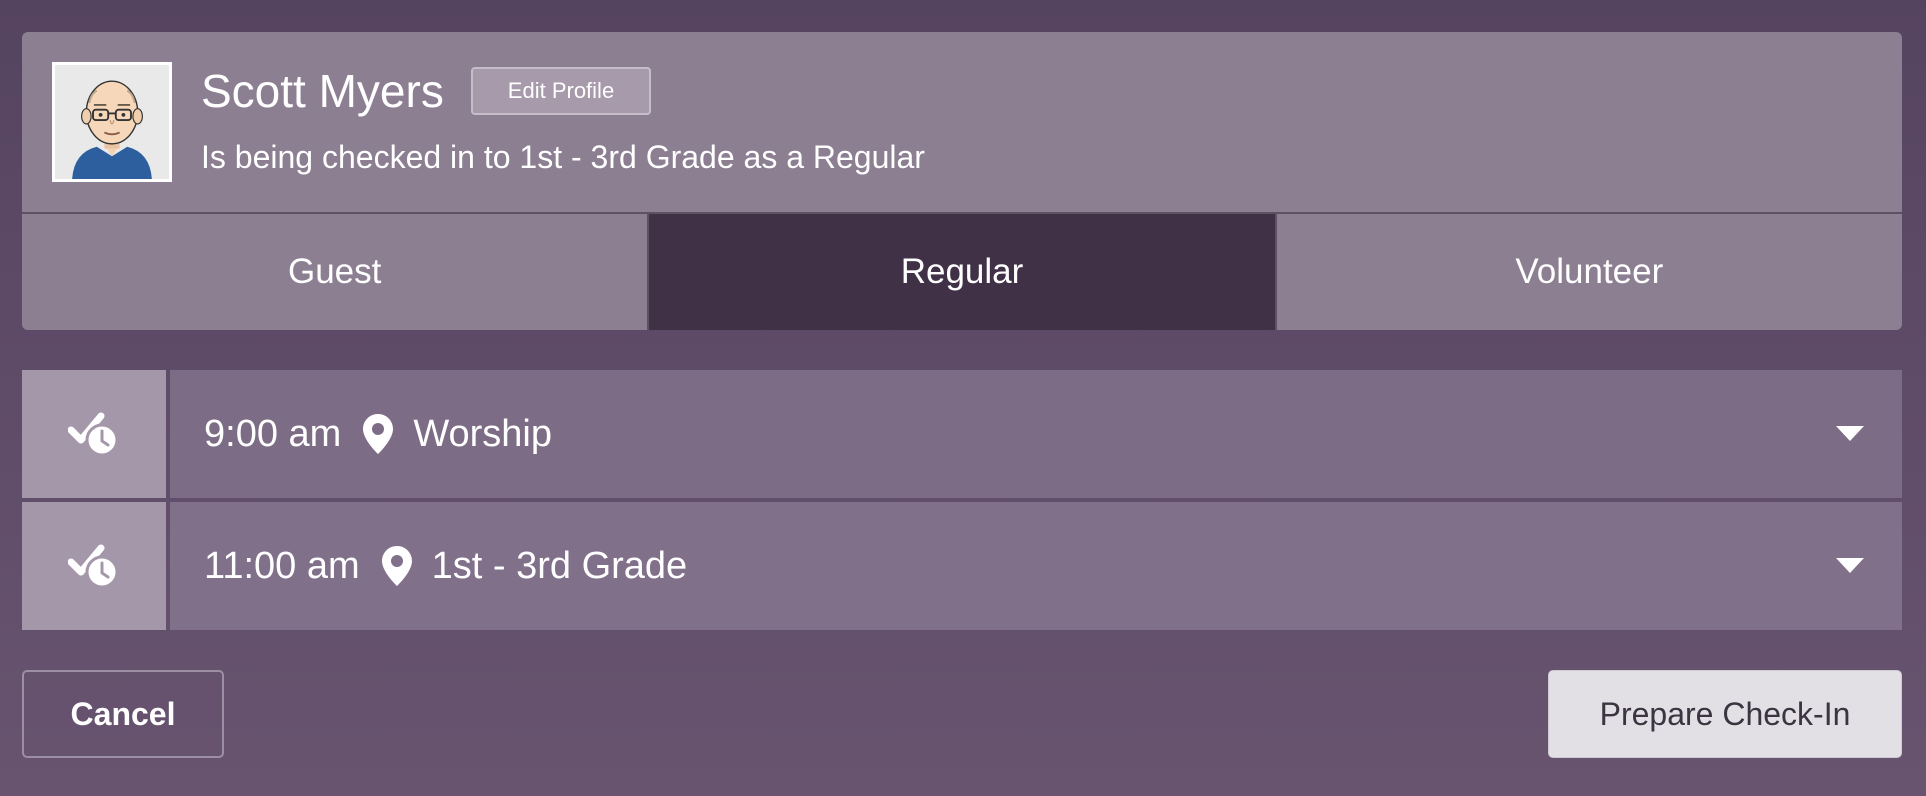 This screenshot has height=796, width=1926. I want to click on avatar, so click(112, 122).